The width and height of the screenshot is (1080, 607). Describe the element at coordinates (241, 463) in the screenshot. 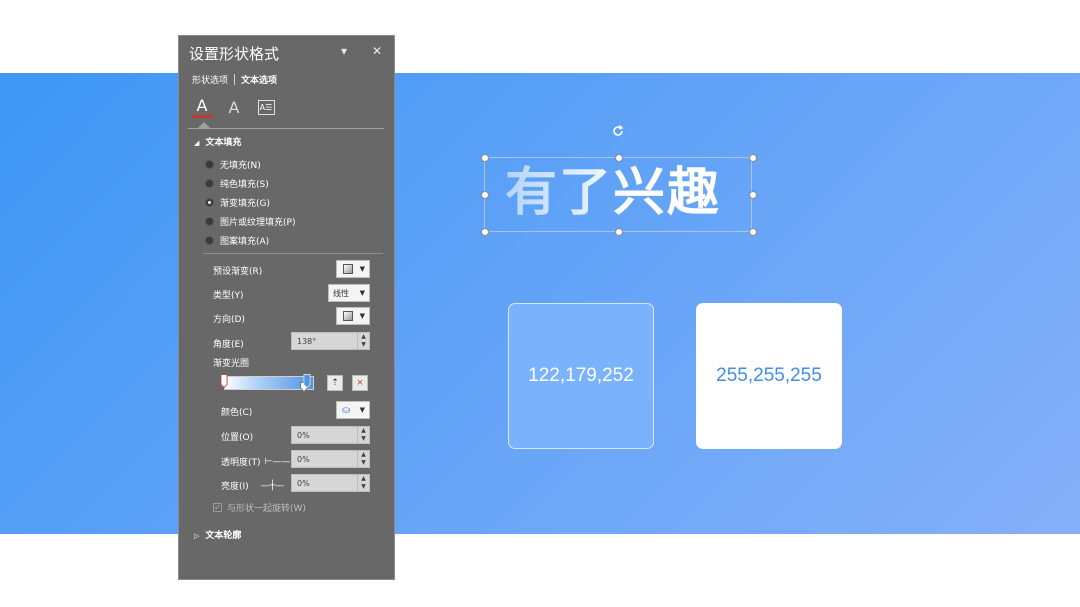

I see `transparency-label: 透明度(T)` at that location.